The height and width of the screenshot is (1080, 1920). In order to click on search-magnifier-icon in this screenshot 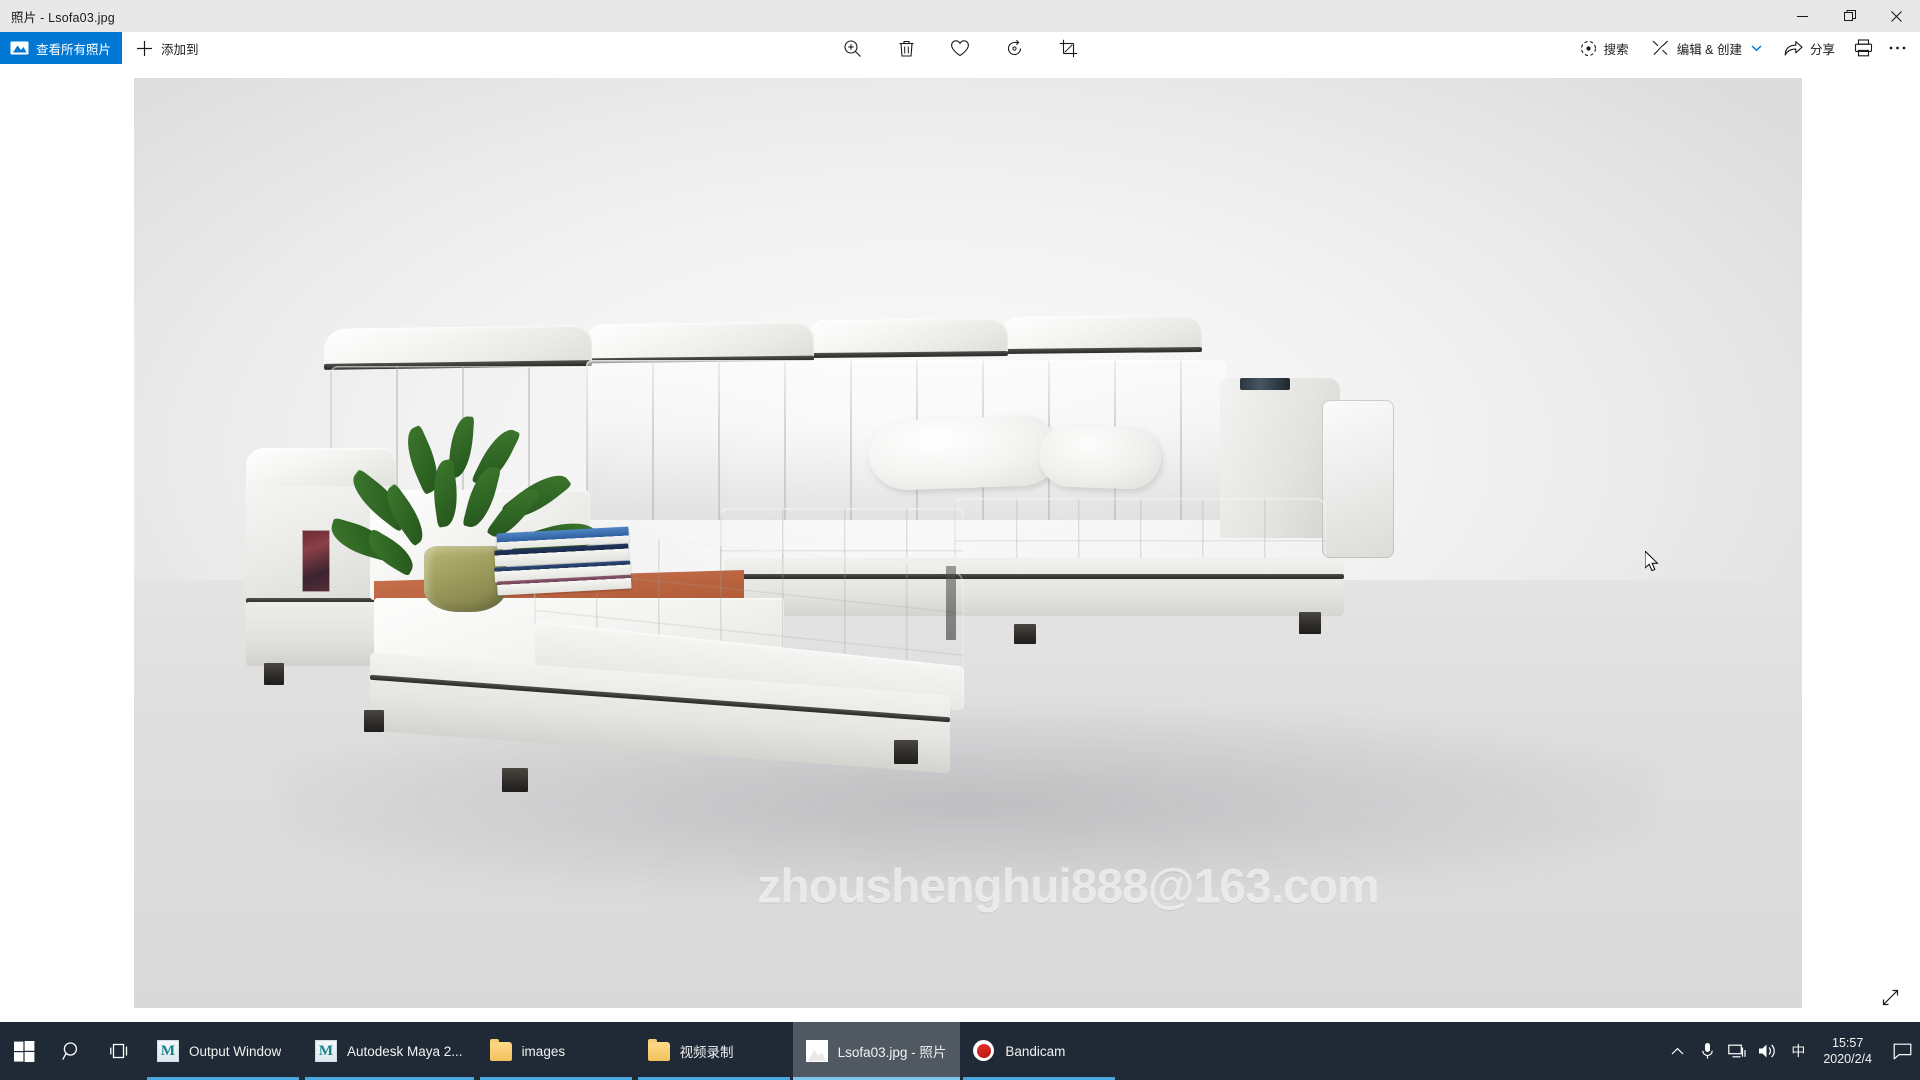, I will do `click(70, 1051)`.